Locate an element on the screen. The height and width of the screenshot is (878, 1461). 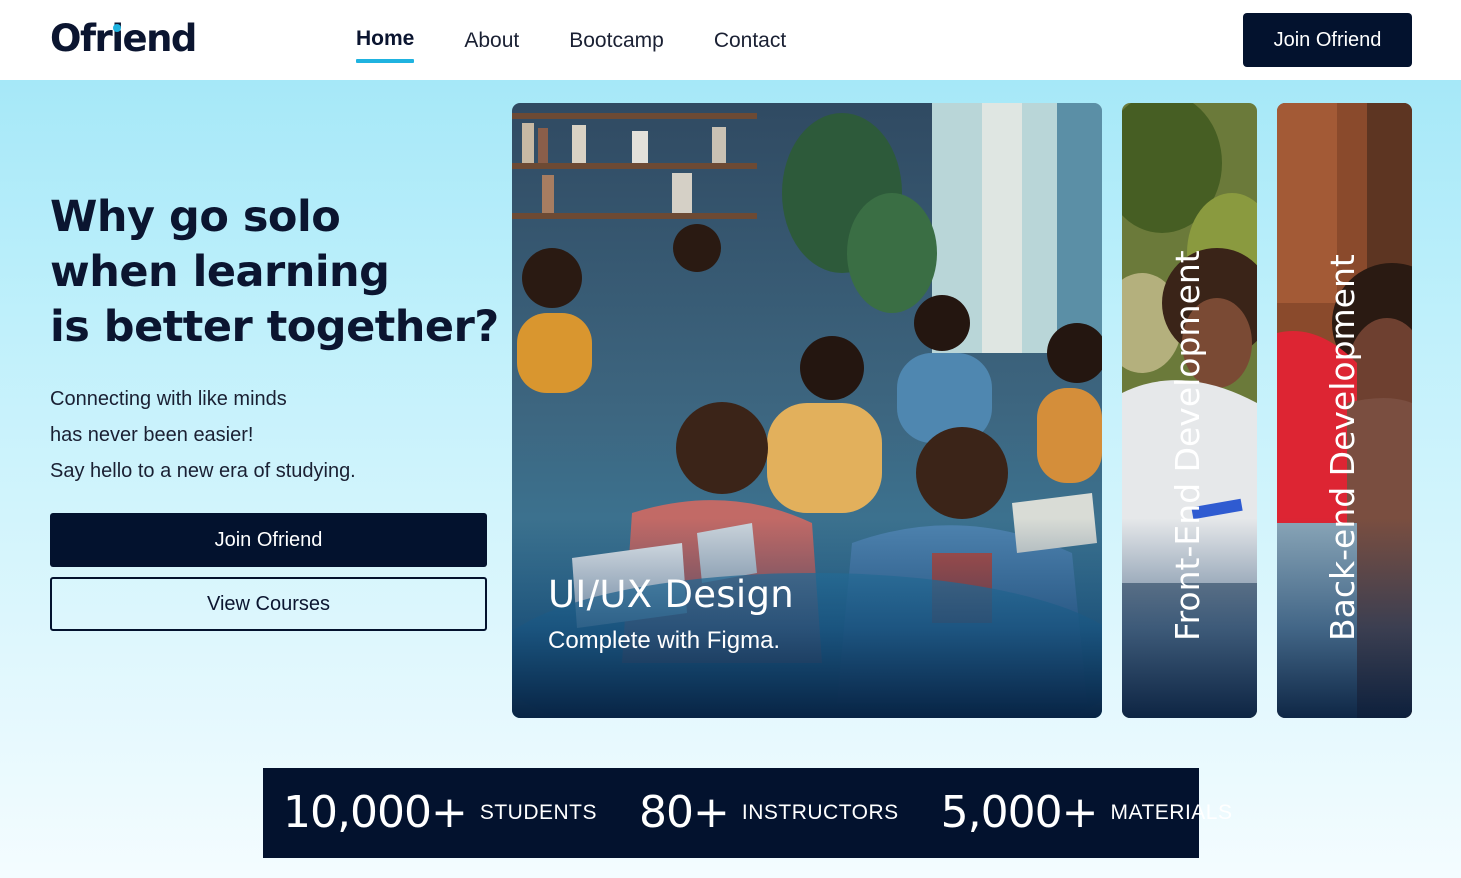
nav-link-contact: Contact is located at coordinates (750, 42).